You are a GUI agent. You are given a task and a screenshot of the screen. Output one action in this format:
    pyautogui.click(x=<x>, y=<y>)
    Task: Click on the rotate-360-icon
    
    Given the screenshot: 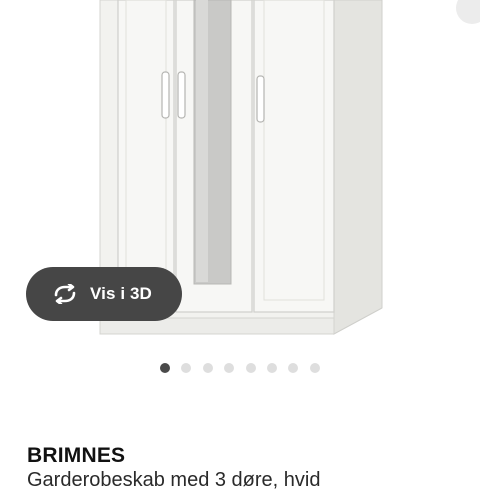 What is the action you would take?
    pyautogui.click(x=65, y=294)
    